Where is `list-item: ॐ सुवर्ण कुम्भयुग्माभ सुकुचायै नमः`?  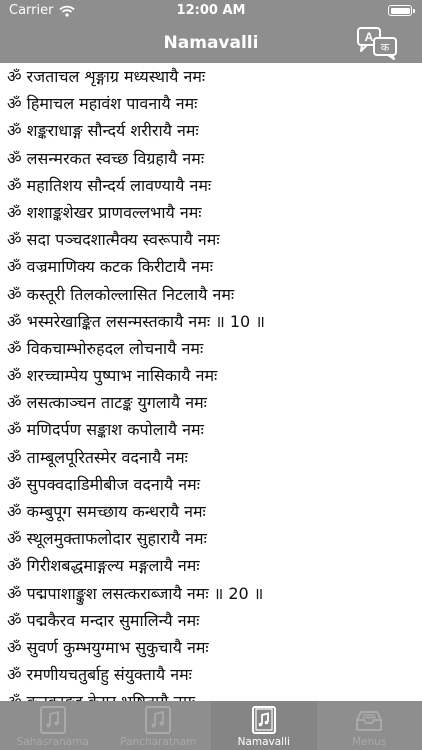
list-item: ॐ सुवर्ण कुम्भयुग्माभ सुकुचायै नमः is located at coordinates (108, 647).